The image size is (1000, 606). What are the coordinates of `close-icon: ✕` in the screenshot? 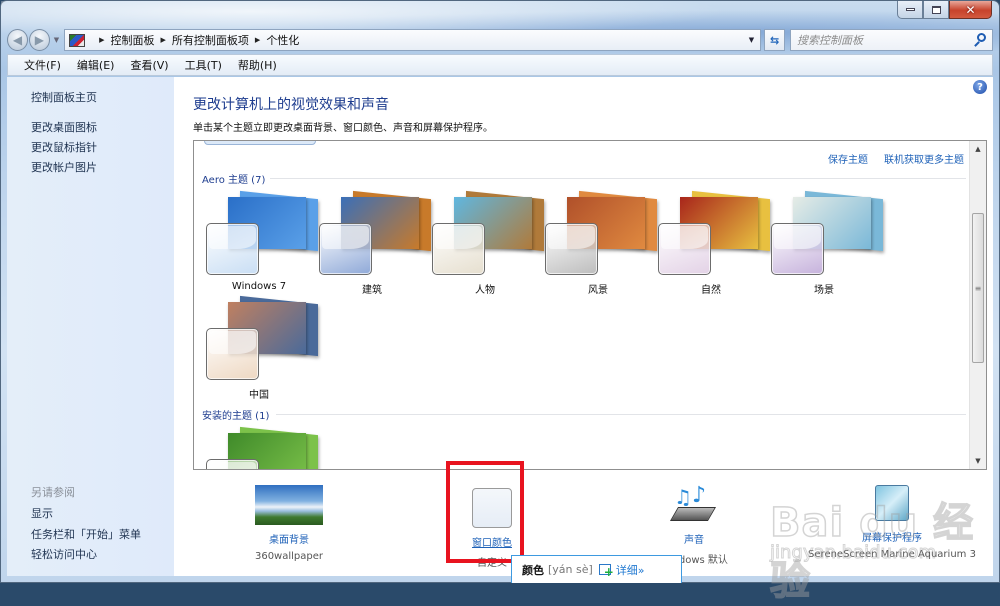 It's located at (970, 9).